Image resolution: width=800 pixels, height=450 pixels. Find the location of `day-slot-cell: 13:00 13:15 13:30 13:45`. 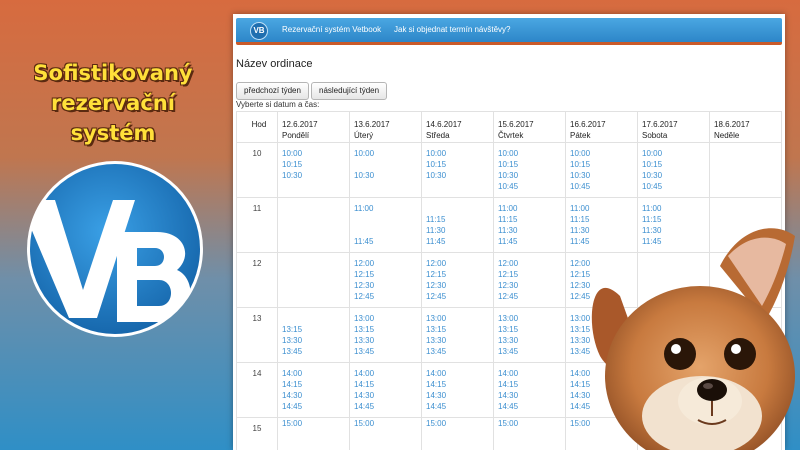

day-slot-cell: 13:00 13:15 13:30 13:45 is located at coordinates (385, 335).